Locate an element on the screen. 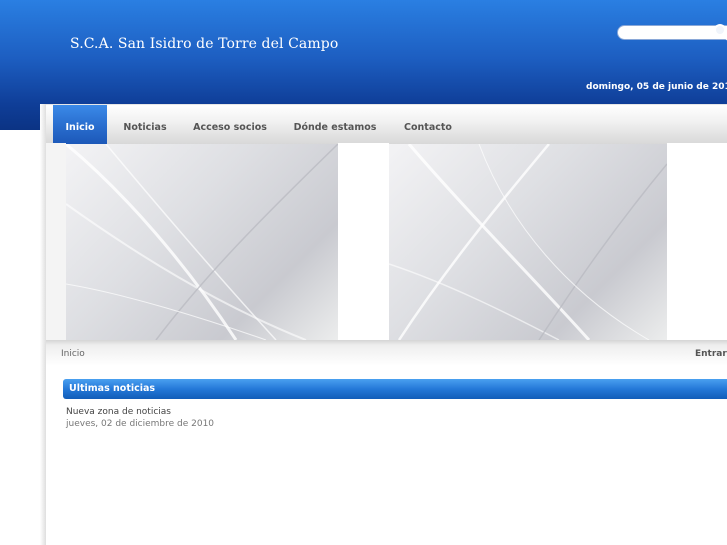  nav-item-contacto: Contacto is located at coordinates (428, 124).